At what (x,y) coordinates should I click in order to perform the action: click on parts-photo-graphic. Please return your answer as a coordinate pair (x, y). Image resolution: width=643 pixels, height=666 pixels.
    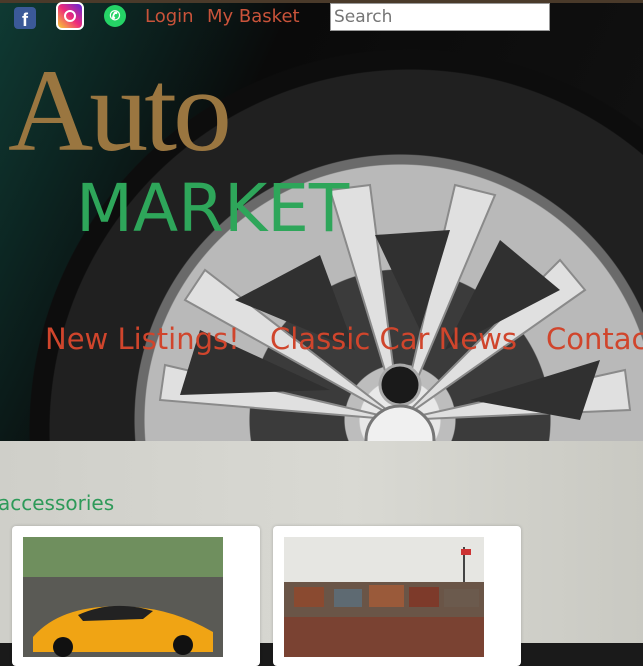
    Looking at the image, I should click on (384, 597).